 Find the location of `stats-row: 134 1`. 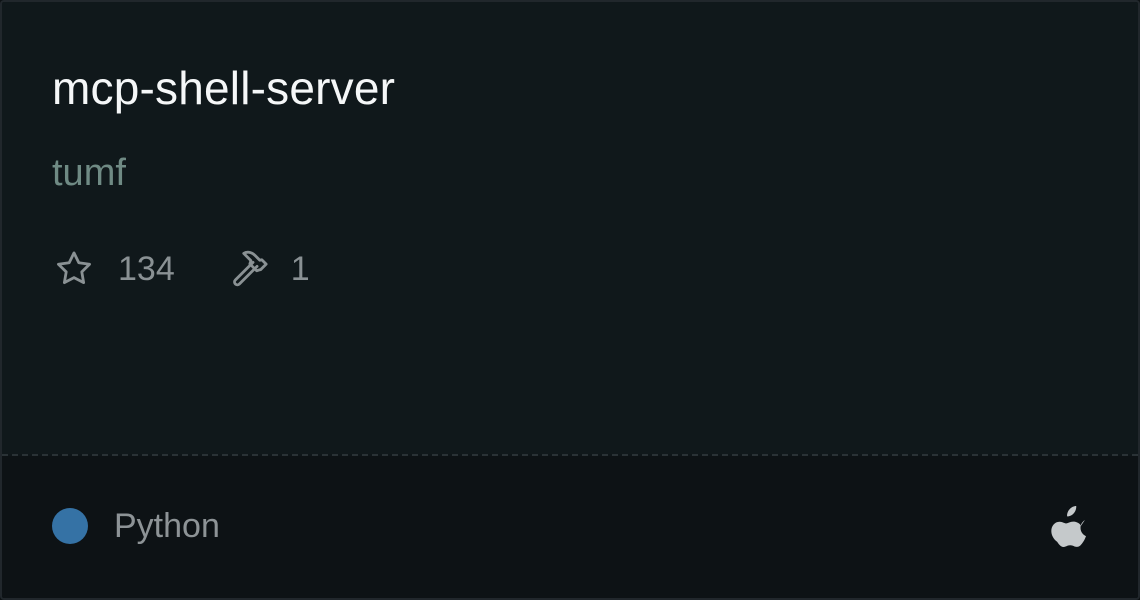

stats-row: 134 1 is located at coordinates (181, 269).